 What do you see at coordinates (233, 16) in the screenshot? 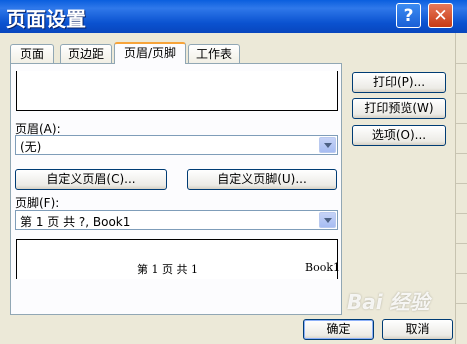
I see `title-bar: 页面设置 ? ✕` at bounding box center [233, 16].